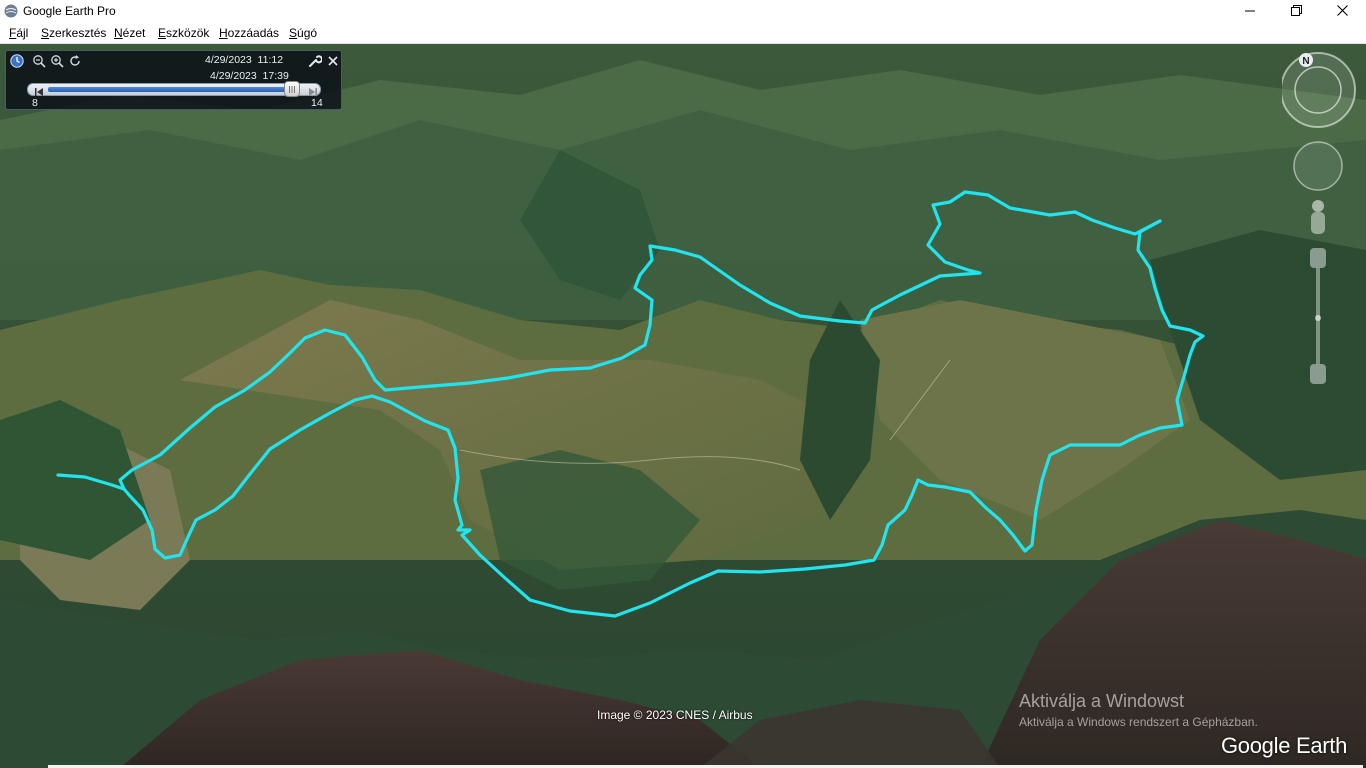 Image resolution: width=1366 pixels, height=768 pixels. Describe the element at coordinates (1102, 701) in the screenshot. I see `activation-watermark-title: Aktiválja a Windowst` at that location.